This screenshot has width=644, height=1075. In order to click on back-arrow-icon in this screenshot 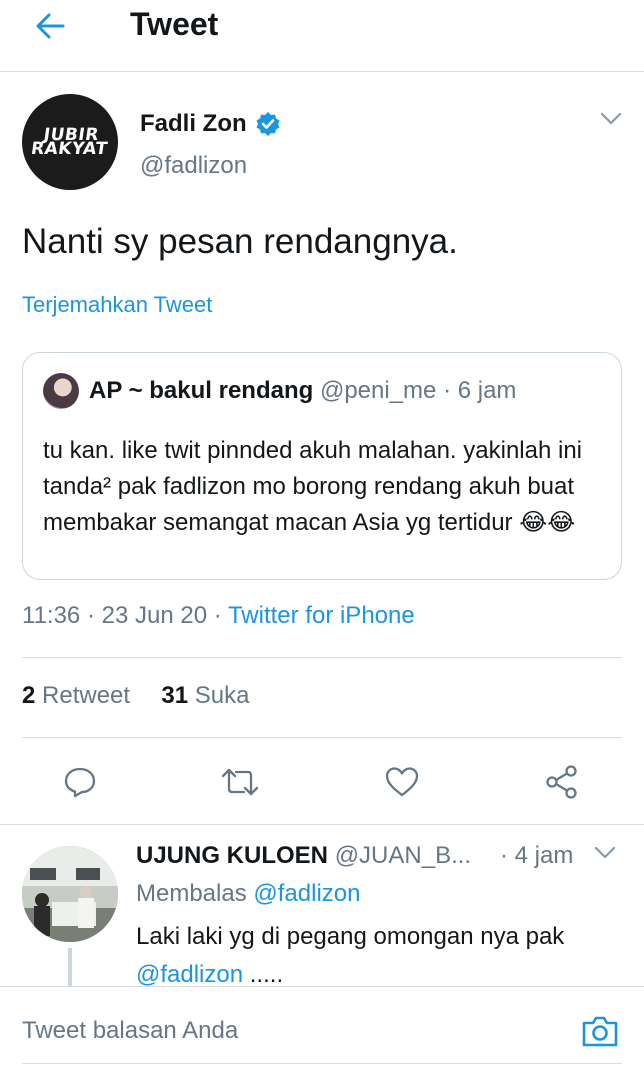, I will do `click(50, 26)`.